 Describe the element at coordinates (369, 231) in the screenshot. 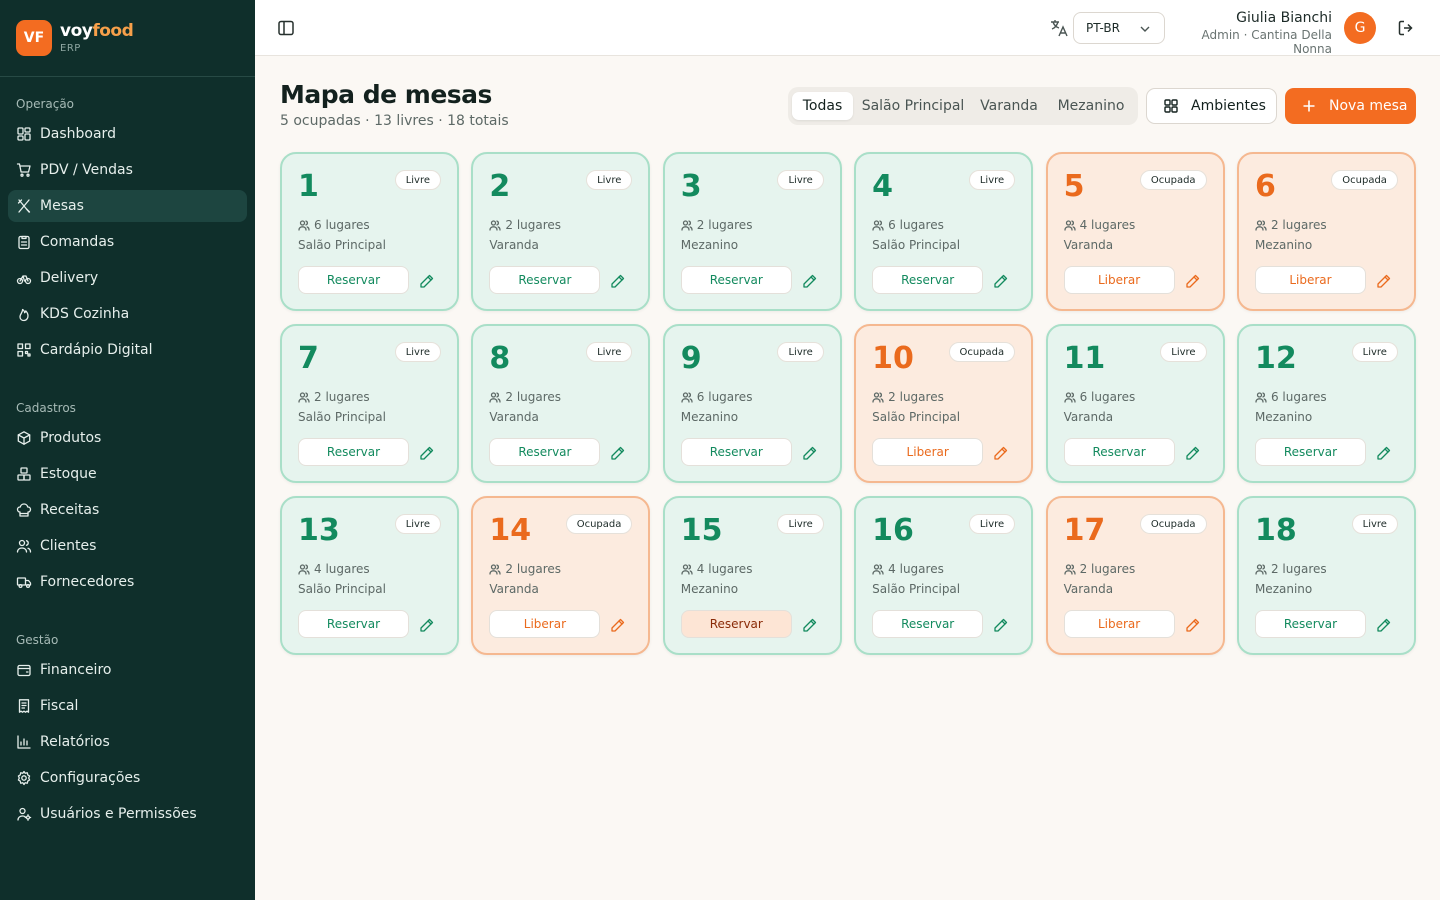

I see `table-card: 1 Livre 6 lugares Salão Principal Reservar` at that location.